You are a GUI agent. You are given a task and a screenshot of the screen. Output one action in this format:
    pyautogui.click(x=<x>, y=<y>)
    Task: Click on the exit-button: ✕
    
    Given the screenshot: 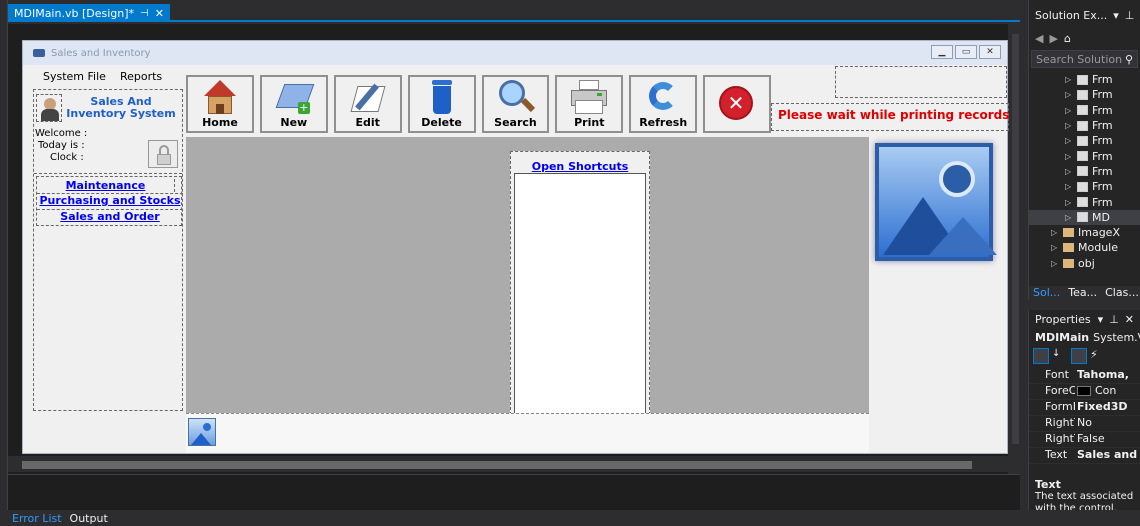 What is the action you would take?
    pyautogui.click(x=737, y=104)
    